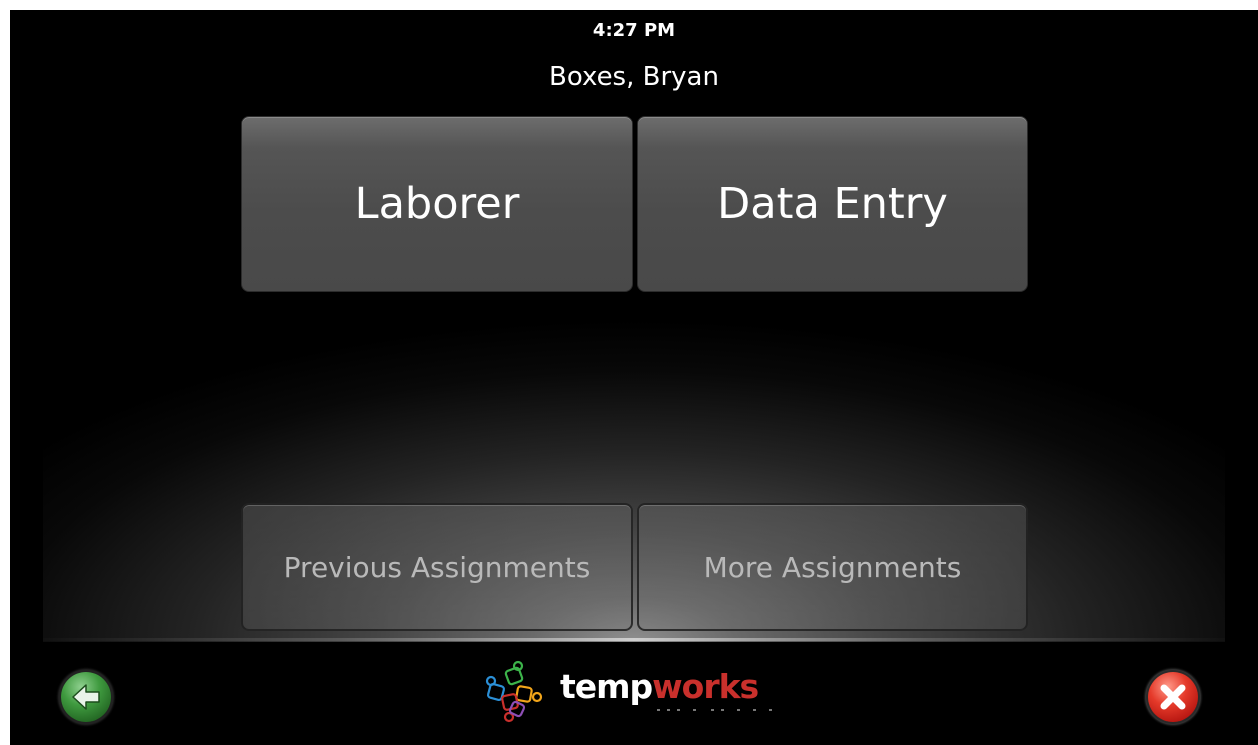 This screenshot has height=745, width=1258. I want to click on logo-mark-icon, so click(514, 691).